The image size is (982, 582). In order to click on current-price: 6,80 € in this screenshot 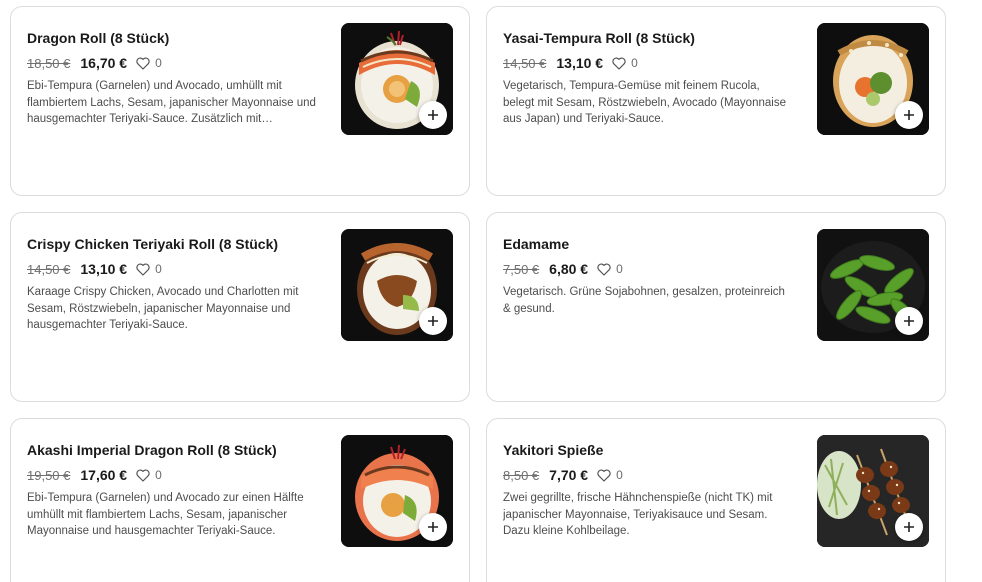, I will do `click(569, 269)`.